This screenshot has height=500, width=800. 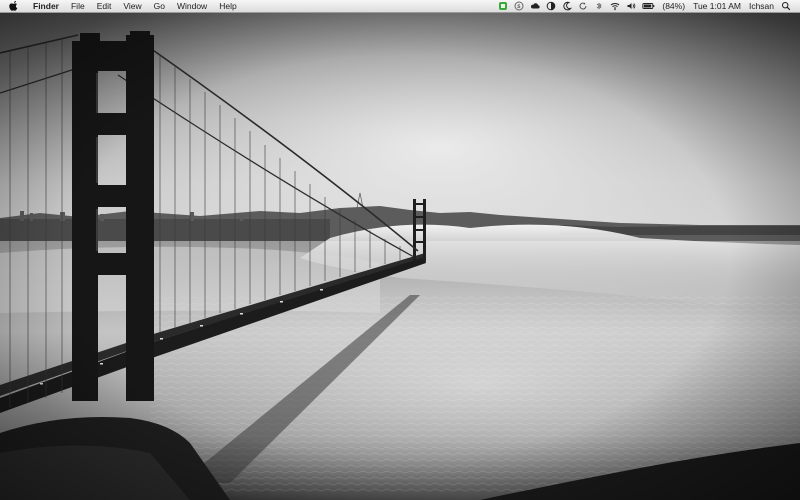 I want to click on menu-help: Help, so click(x=227, y=6).